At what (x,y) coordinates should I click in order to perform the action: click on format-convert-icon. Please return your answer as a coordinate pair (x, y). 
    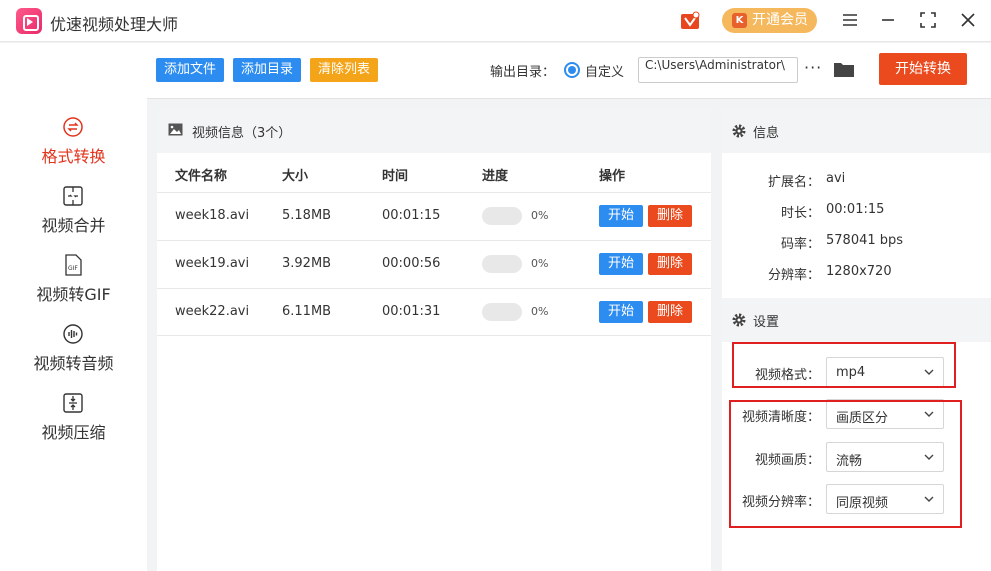
    Looking at the image, I should click on (73, 127).